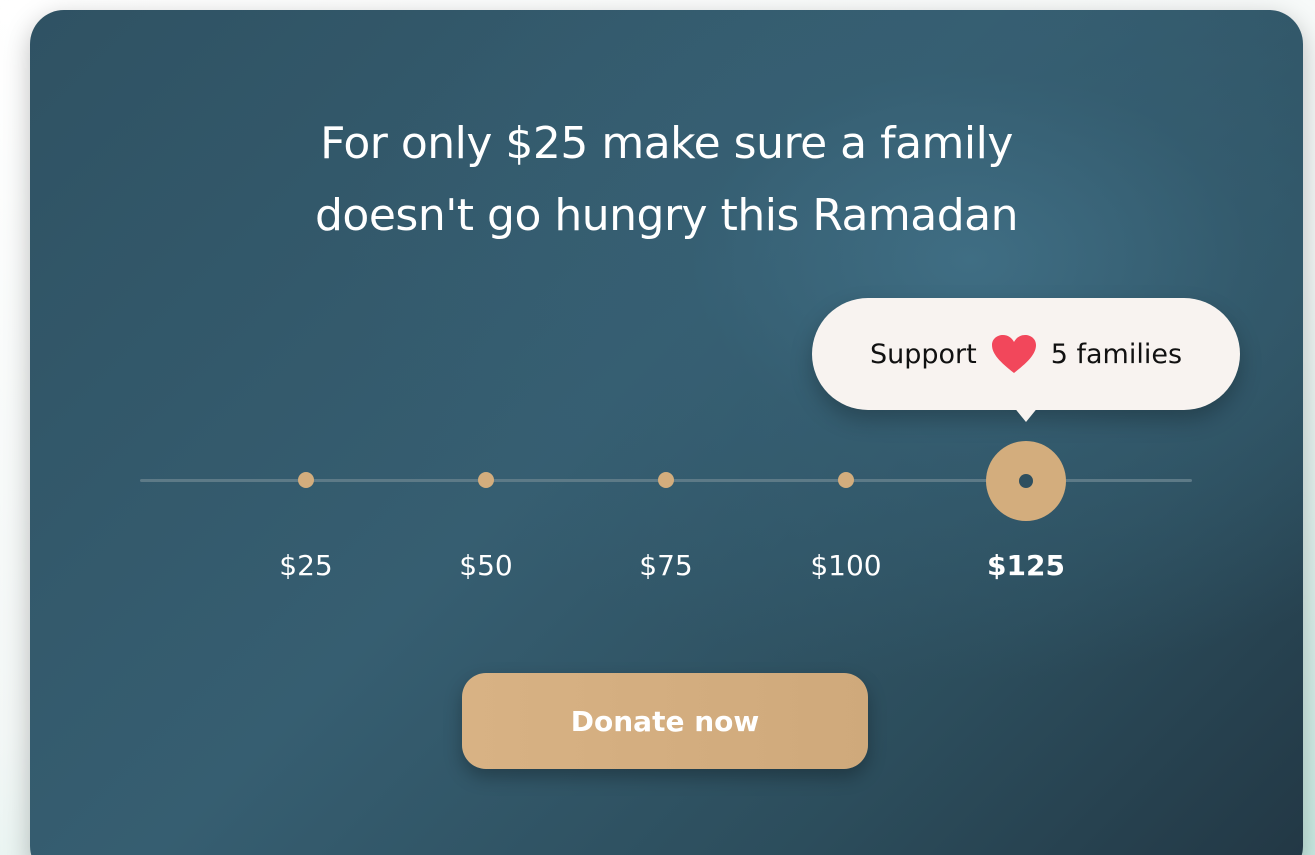 The height and width of the screenshot is (855, 1315). I want to click on donate-button: Donate now, so click(665, 721).